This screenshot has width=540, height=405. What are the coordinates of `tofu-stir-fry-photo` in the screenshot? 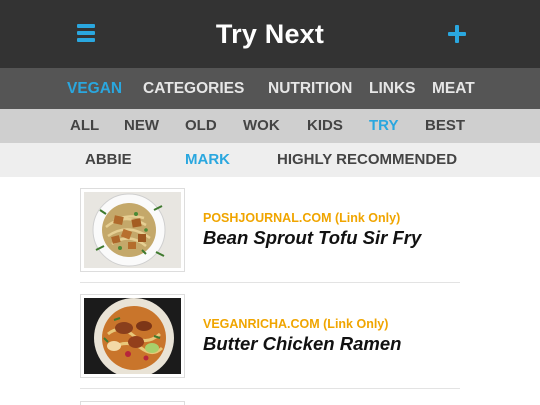 It's located at (132, 230).